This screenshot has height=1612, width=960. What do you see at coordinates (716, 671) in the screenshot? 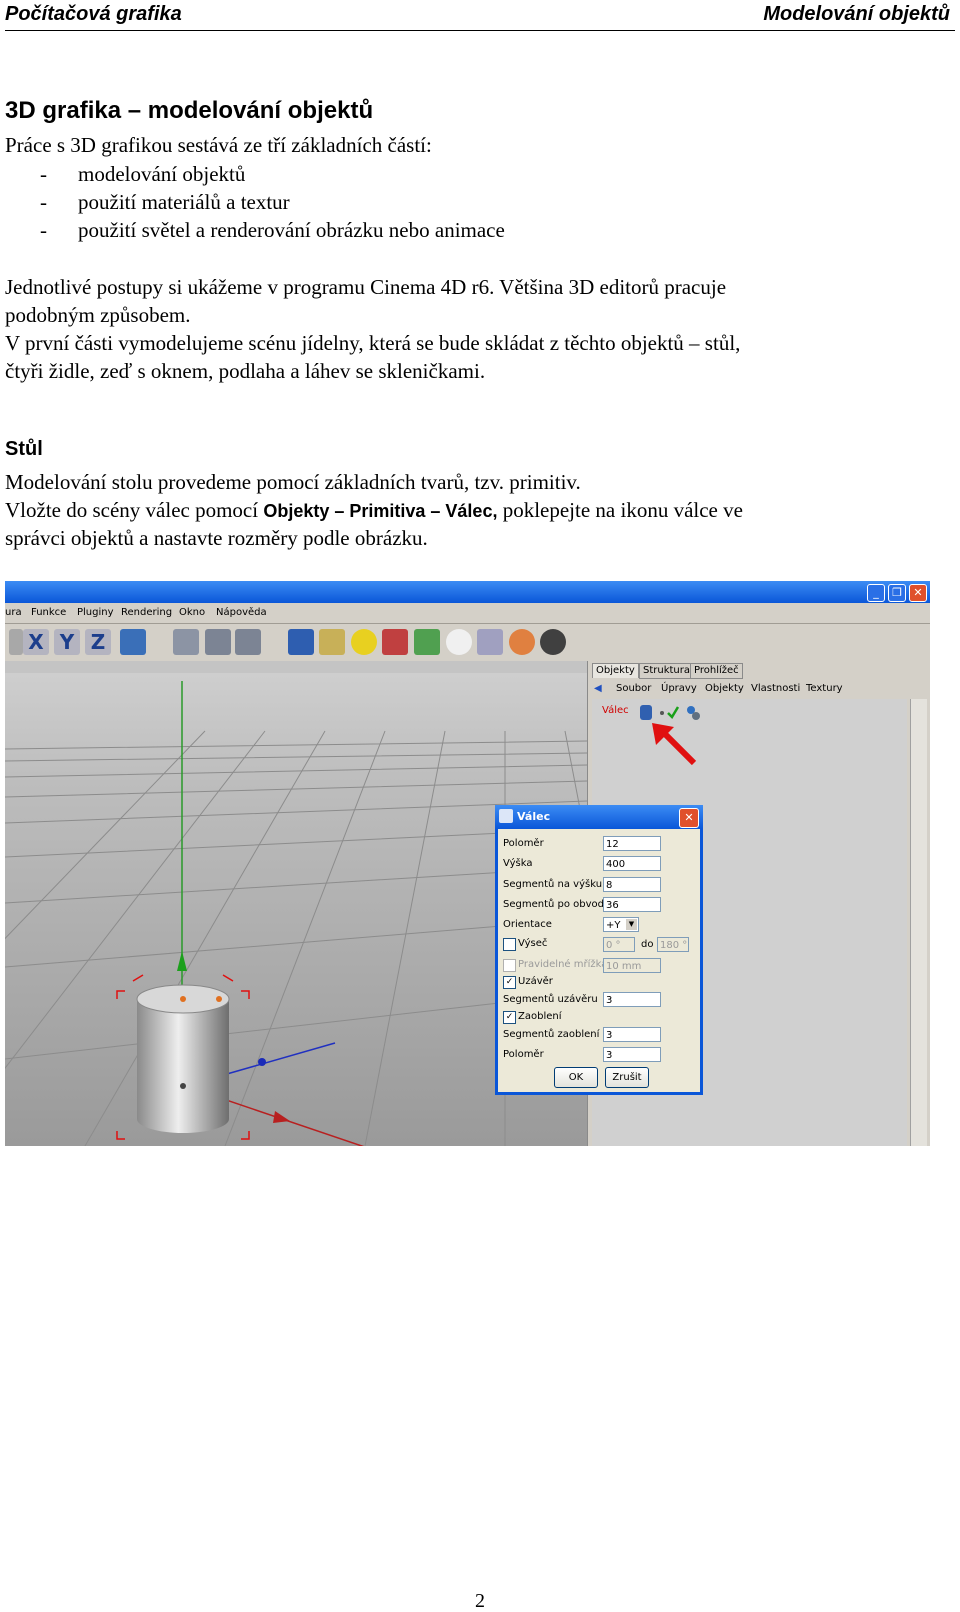
I see `tab-prohlizec: Prohlížeč` at bounding box center [716, 671].